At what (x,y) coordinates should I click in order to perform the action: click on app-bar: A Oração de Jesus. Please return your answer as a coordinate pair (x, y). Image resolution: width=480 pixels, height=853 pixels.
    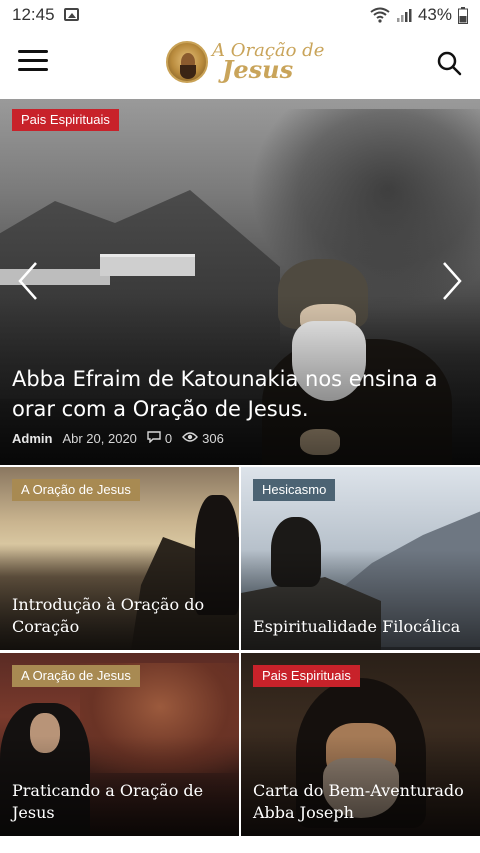
    Looking at the image, I should click on (240, 64).